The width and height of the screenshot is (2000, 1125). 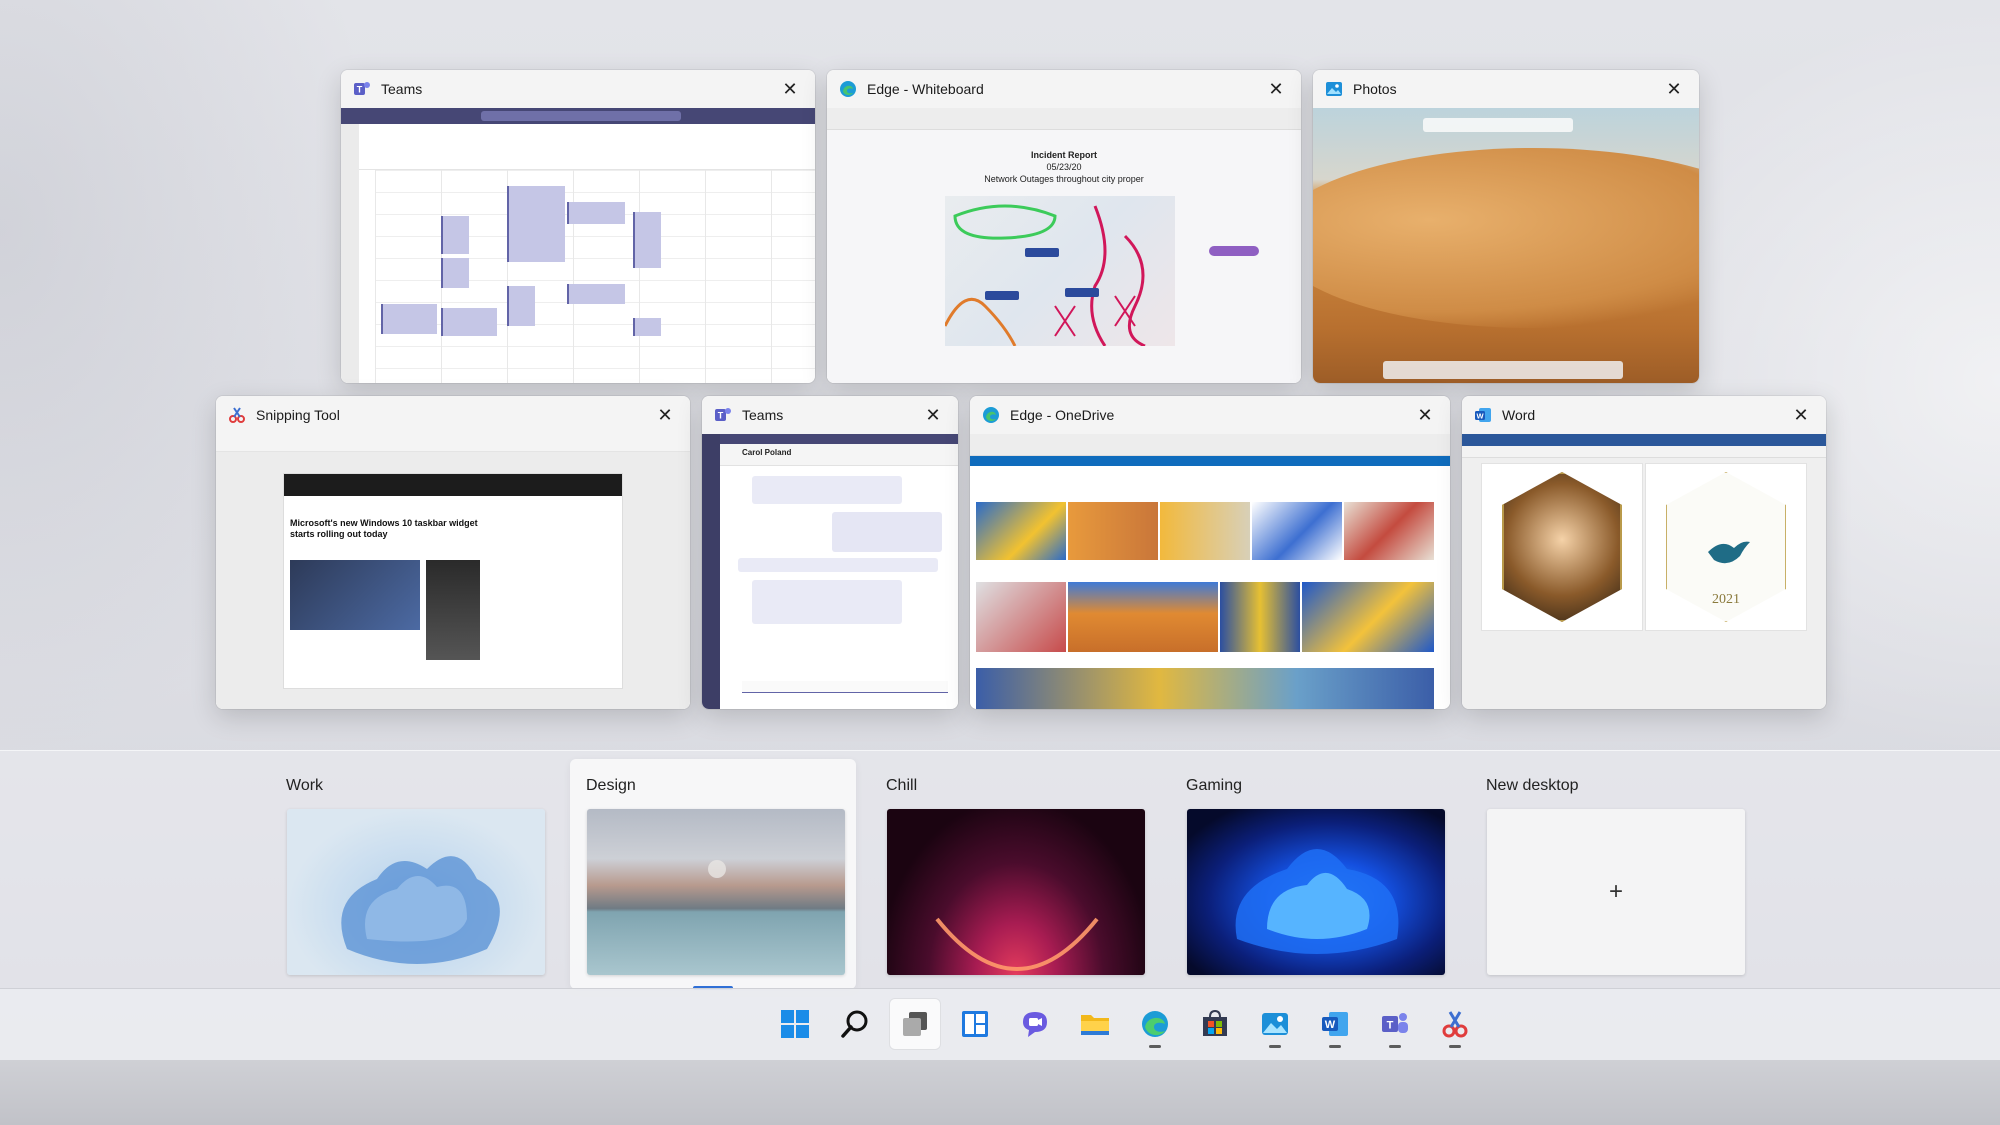 I want to click on window-teams-calendar: T Teams ✕, so click(x=578, y=226).